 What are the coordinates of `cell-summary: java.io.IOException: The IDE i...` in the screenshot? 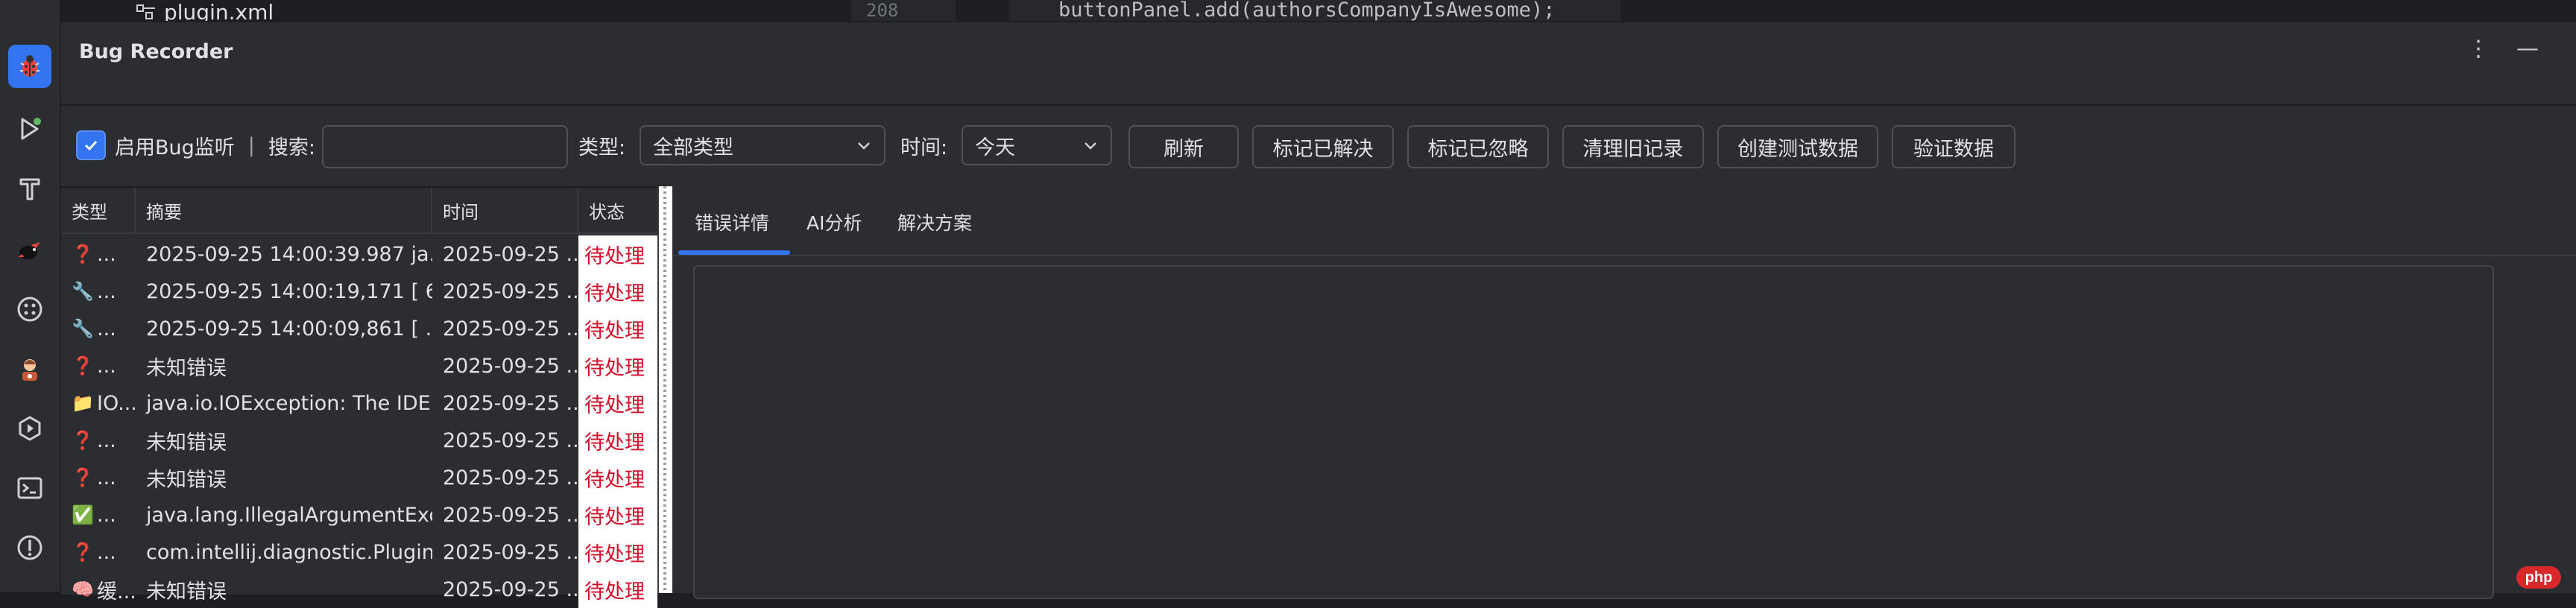 It's located at (289, 403).